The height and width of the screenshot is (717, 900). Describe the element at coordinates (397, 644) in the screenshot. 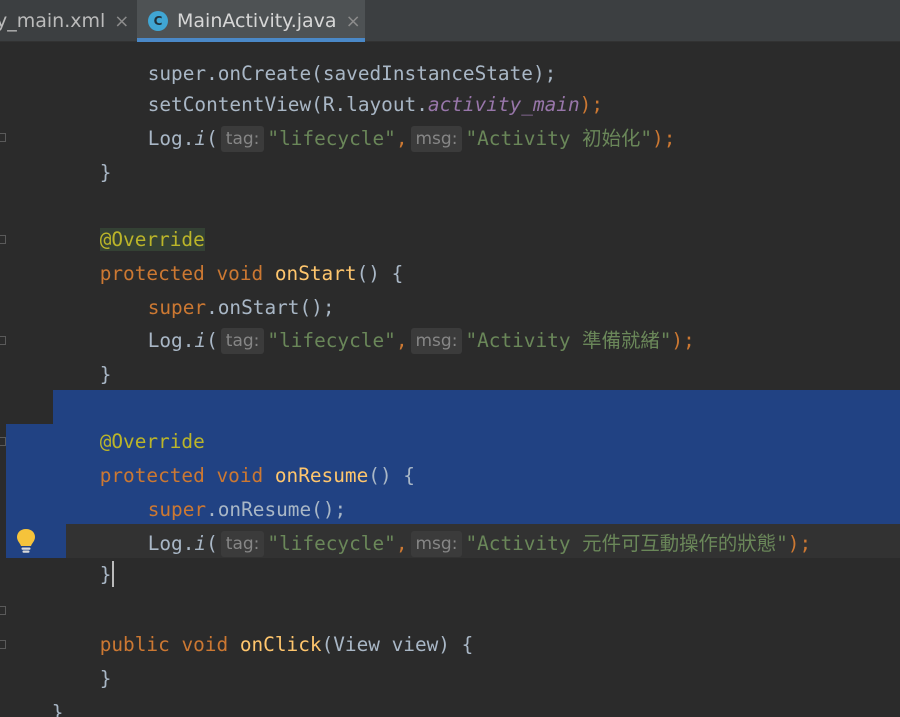

I see `code-text: (View view) {` at that location.